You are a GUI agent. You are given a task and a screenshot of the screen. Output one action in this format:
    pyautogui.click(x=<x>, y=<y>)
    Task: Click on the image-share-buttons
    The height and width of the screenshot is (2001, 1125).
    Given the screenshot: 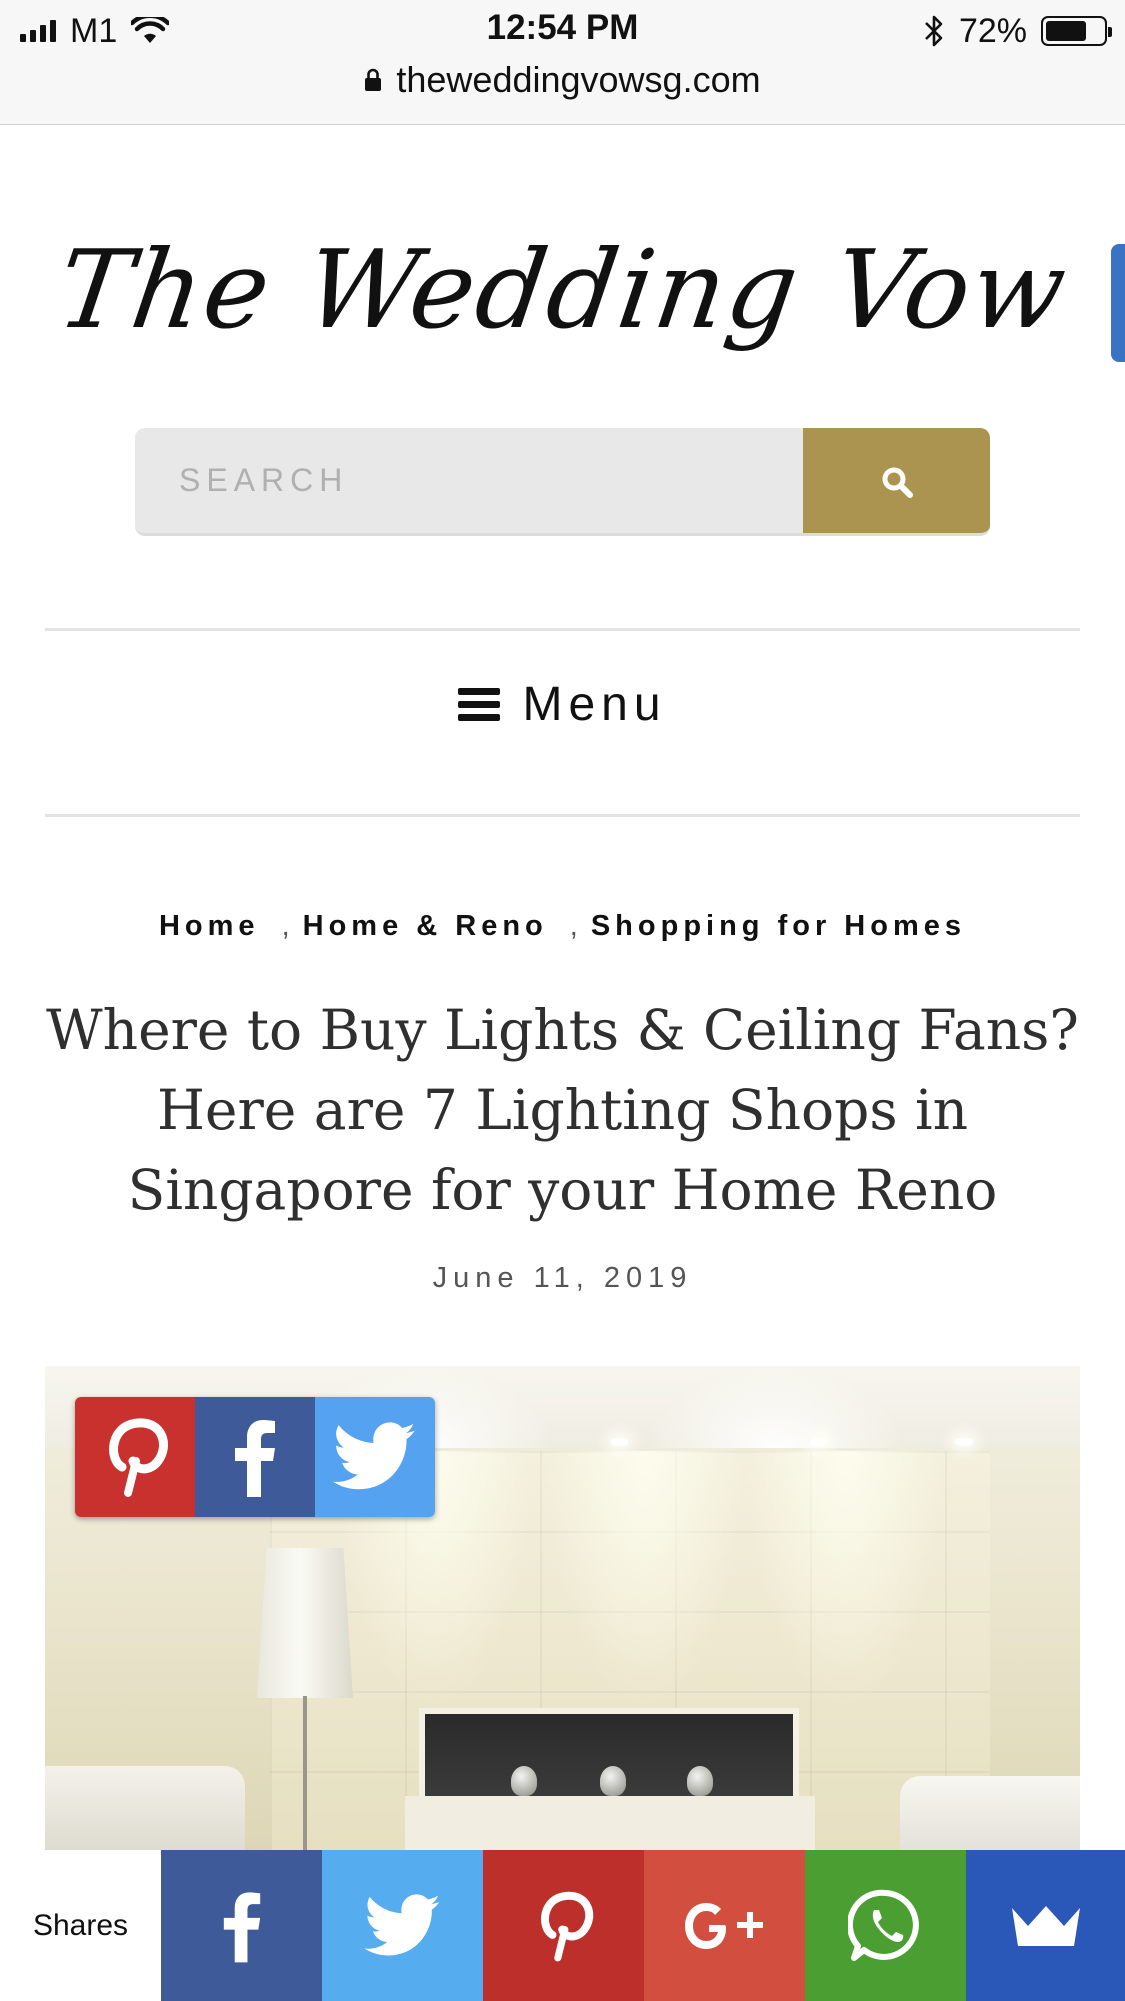 What is the action you would take?
    pyautogui.click(x=255, y=1457)
    